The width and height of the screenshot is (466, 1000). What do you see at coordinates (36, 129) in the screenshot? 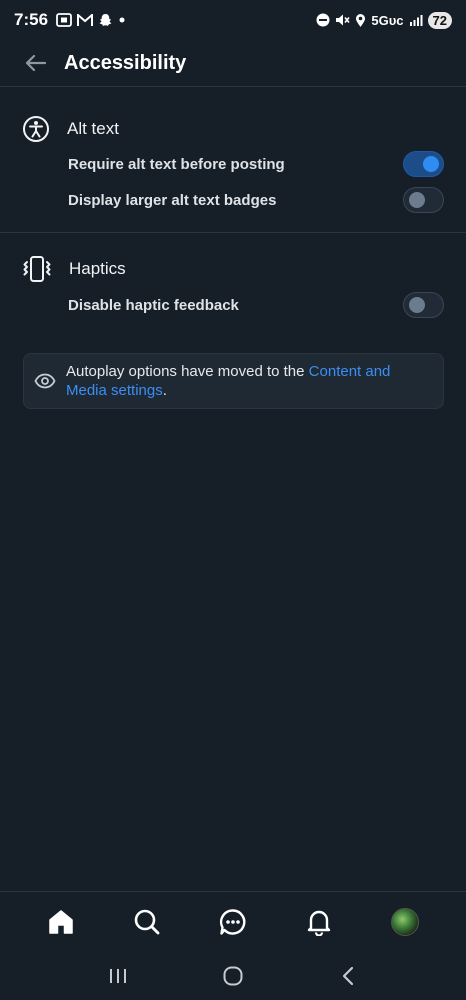
I see `accessibility-icon` at bounding box center [36, 129].